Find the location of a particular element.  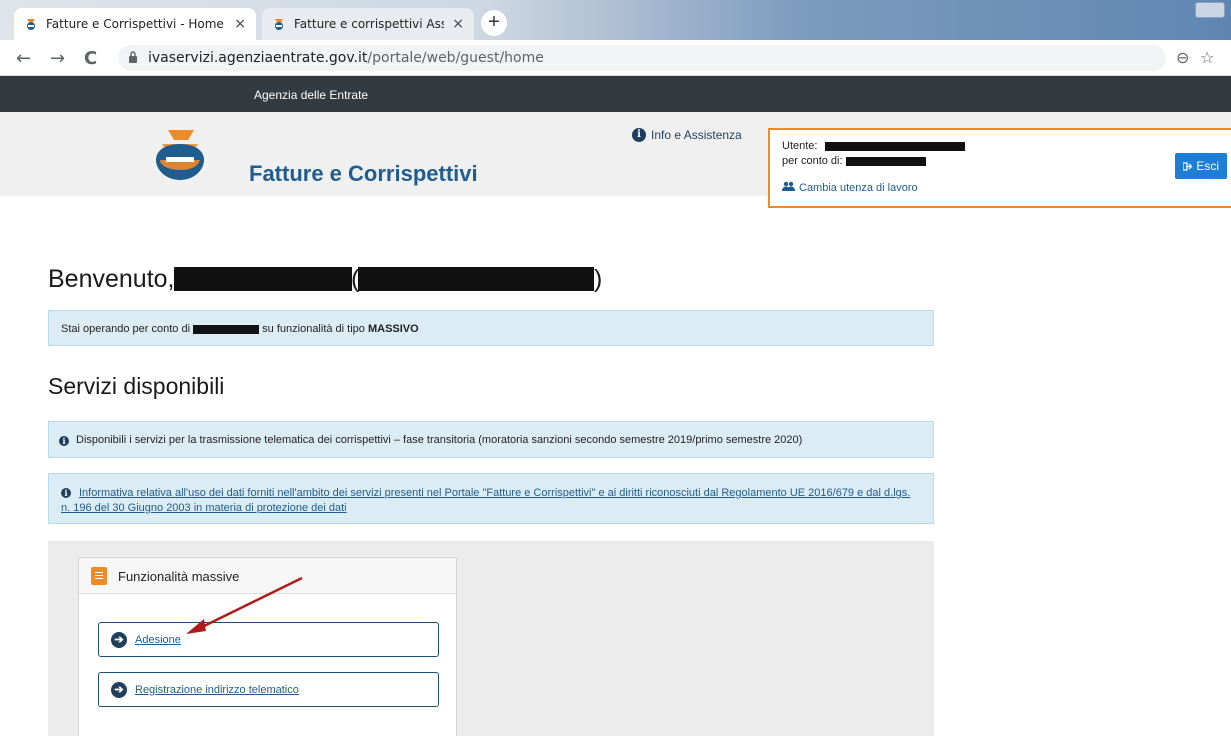

cambia-utenza-link: Cambia utenza di lavoro is located at coordinates (850, 187).